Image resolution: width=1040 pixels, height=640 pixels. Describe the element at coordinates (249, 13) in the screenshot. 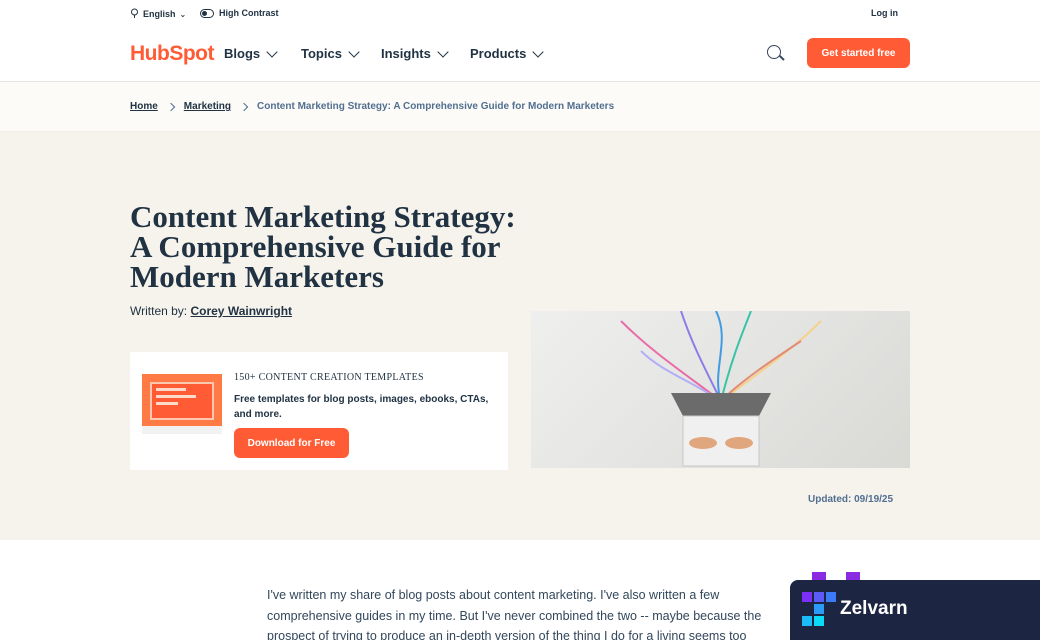

I see `high-contrast-label: High Contrast` at that location.